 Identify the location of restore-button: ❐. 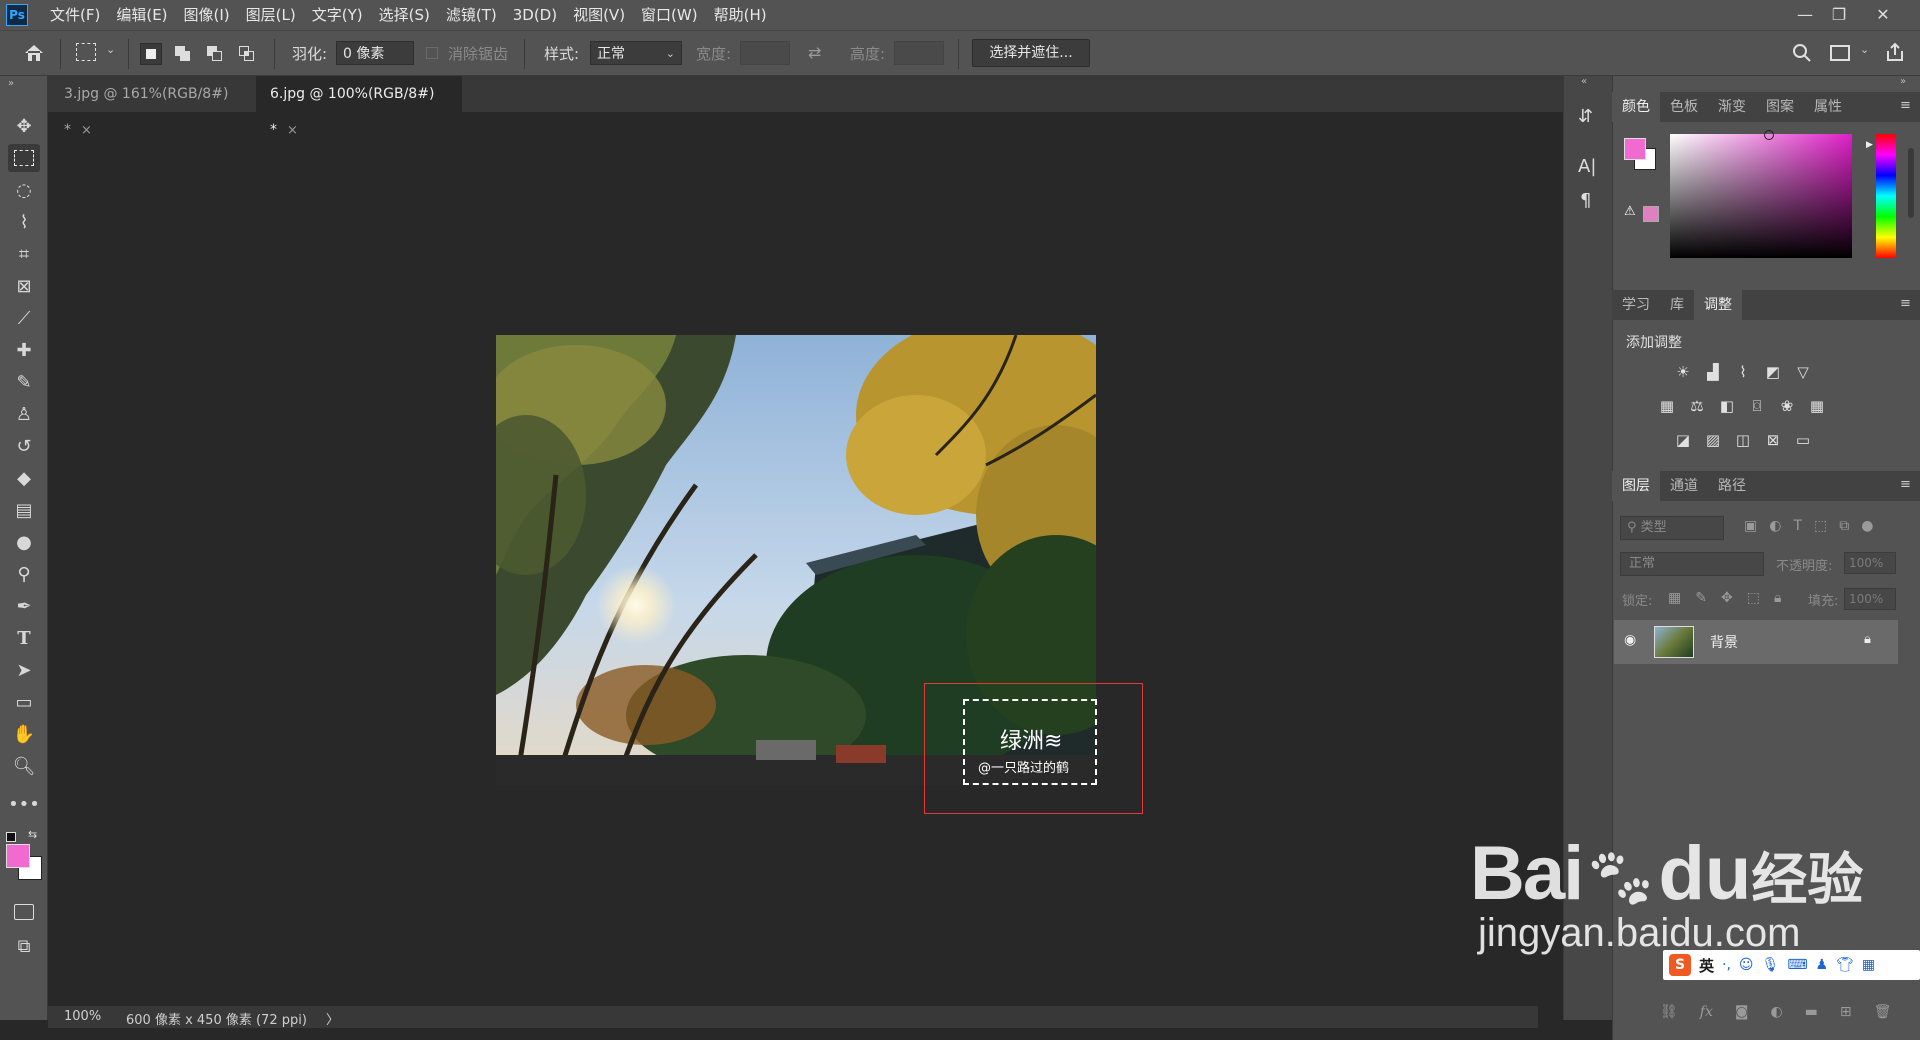
(1839, 15).